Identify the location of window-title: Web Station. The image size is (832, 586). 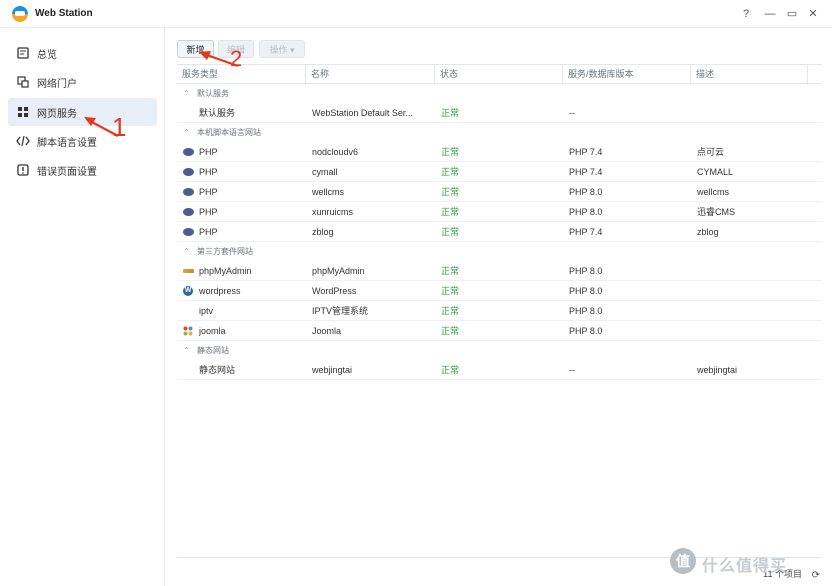
(64, 13).